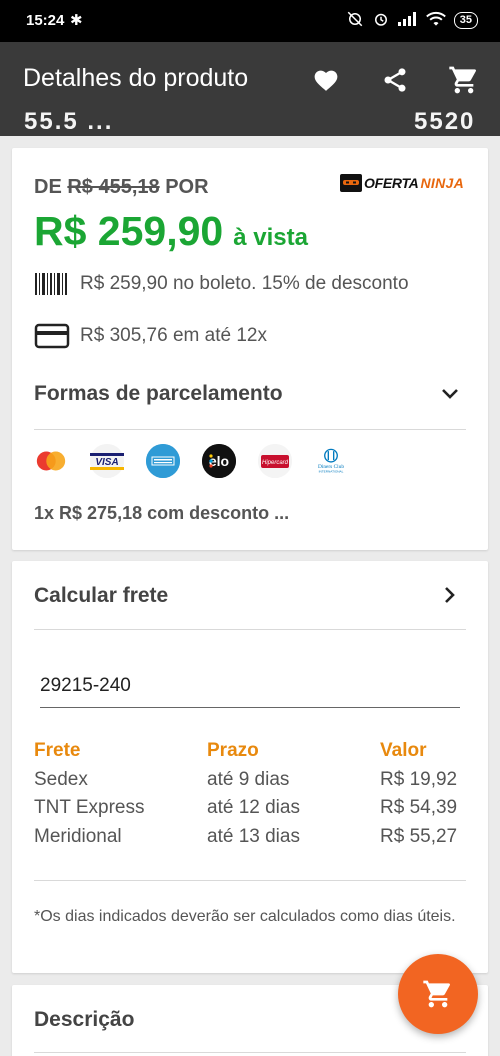  What do you see at coordinates (89, 808) in the screenshot?
I see `frete-name: TNT Express` at bounding box center [89, 808].